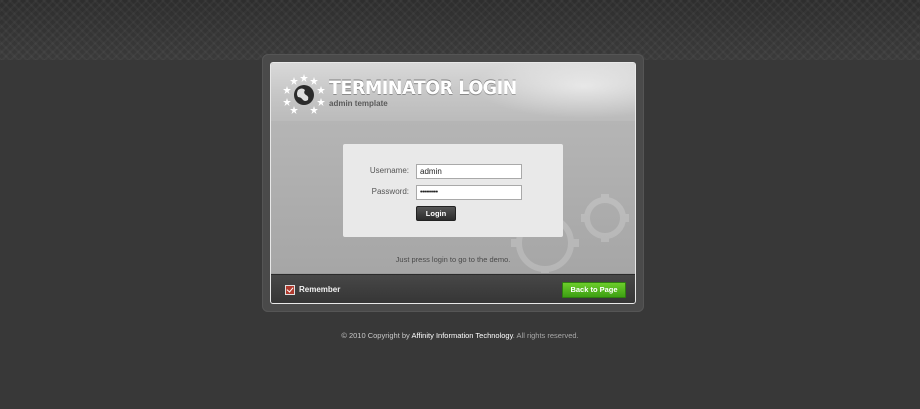 Image resolution: width=920 pixels, height=409 pixels. Describe the element at coordinates (453, 259) in the screenshot. I see `demo-hint: Just press login to go to the demo.` at that location.